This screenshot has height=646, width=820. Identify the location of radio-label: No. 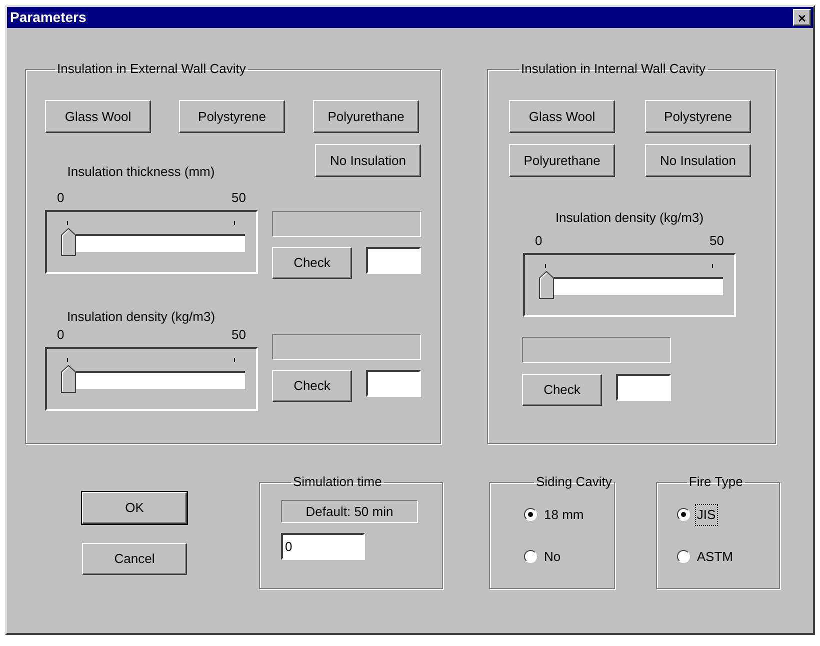
(552, 556).